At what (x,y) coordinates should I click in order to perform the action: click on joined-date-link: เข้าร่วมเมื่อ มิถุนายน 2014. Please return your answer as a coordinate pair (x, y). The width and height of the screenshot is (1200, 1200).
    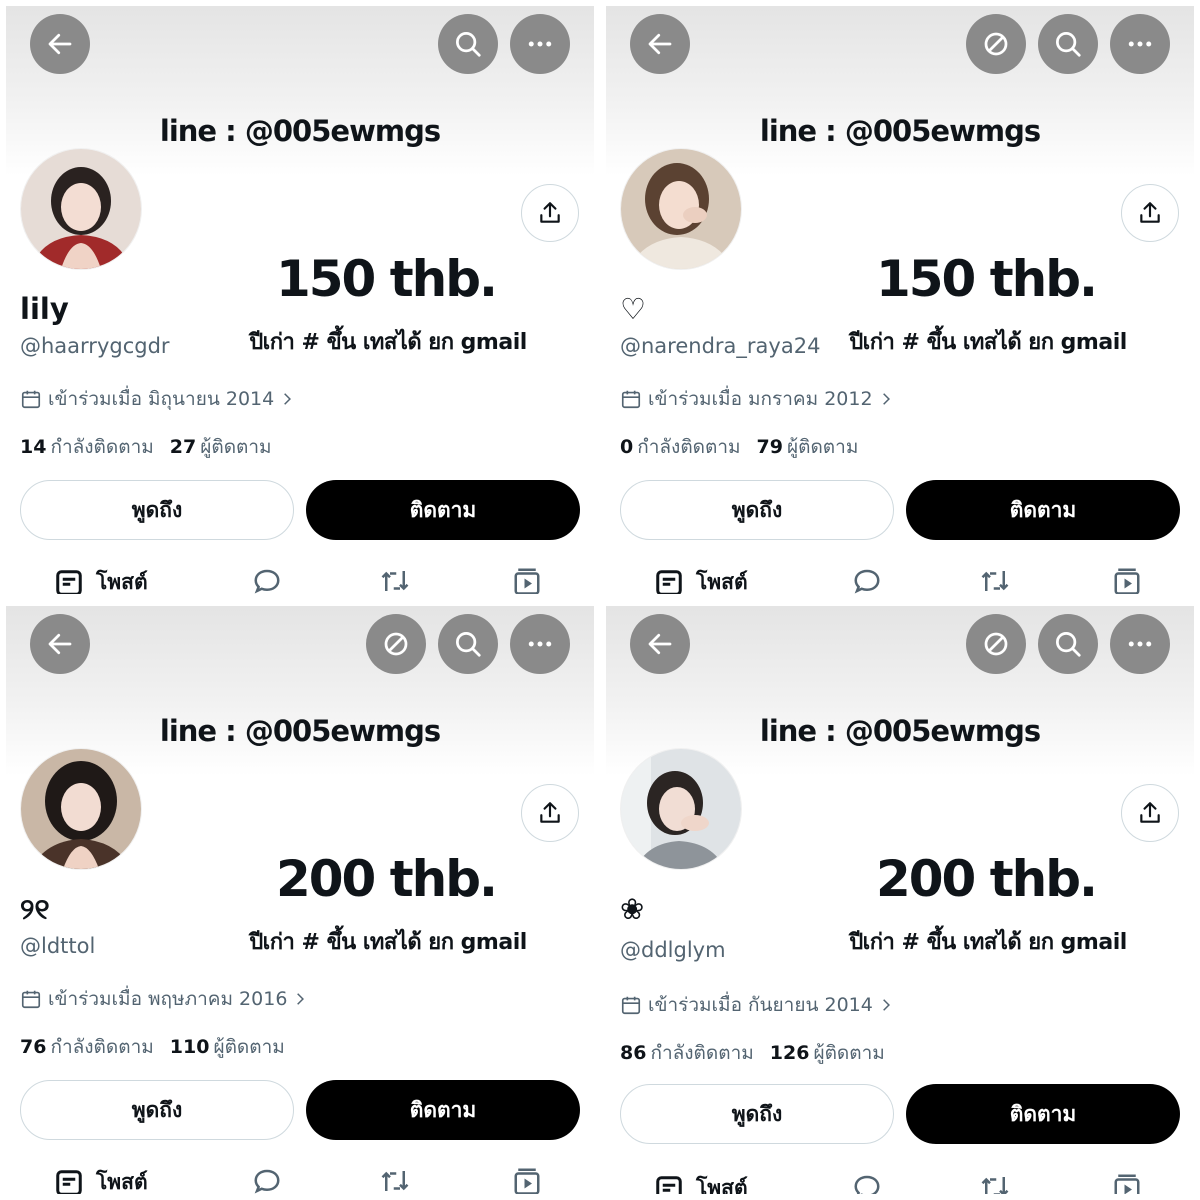
    Looking at the image, I should click on (160, 399).